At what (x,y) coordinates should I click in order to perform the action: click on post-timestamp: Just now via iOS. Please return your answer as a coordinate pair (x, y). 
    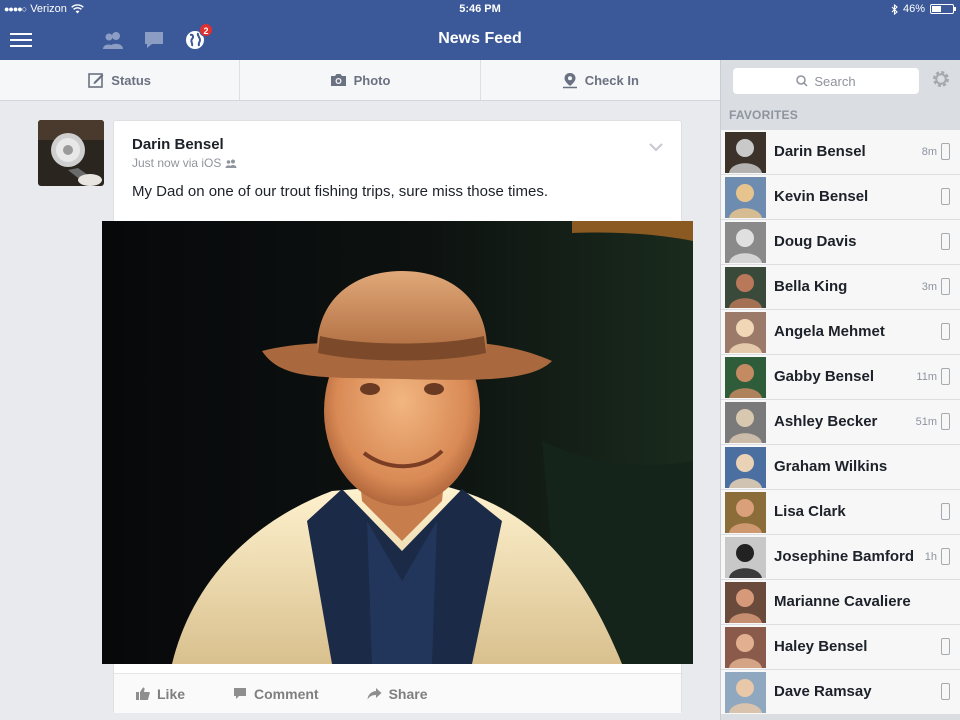
    Looking at the image, I should click on (177, 163).